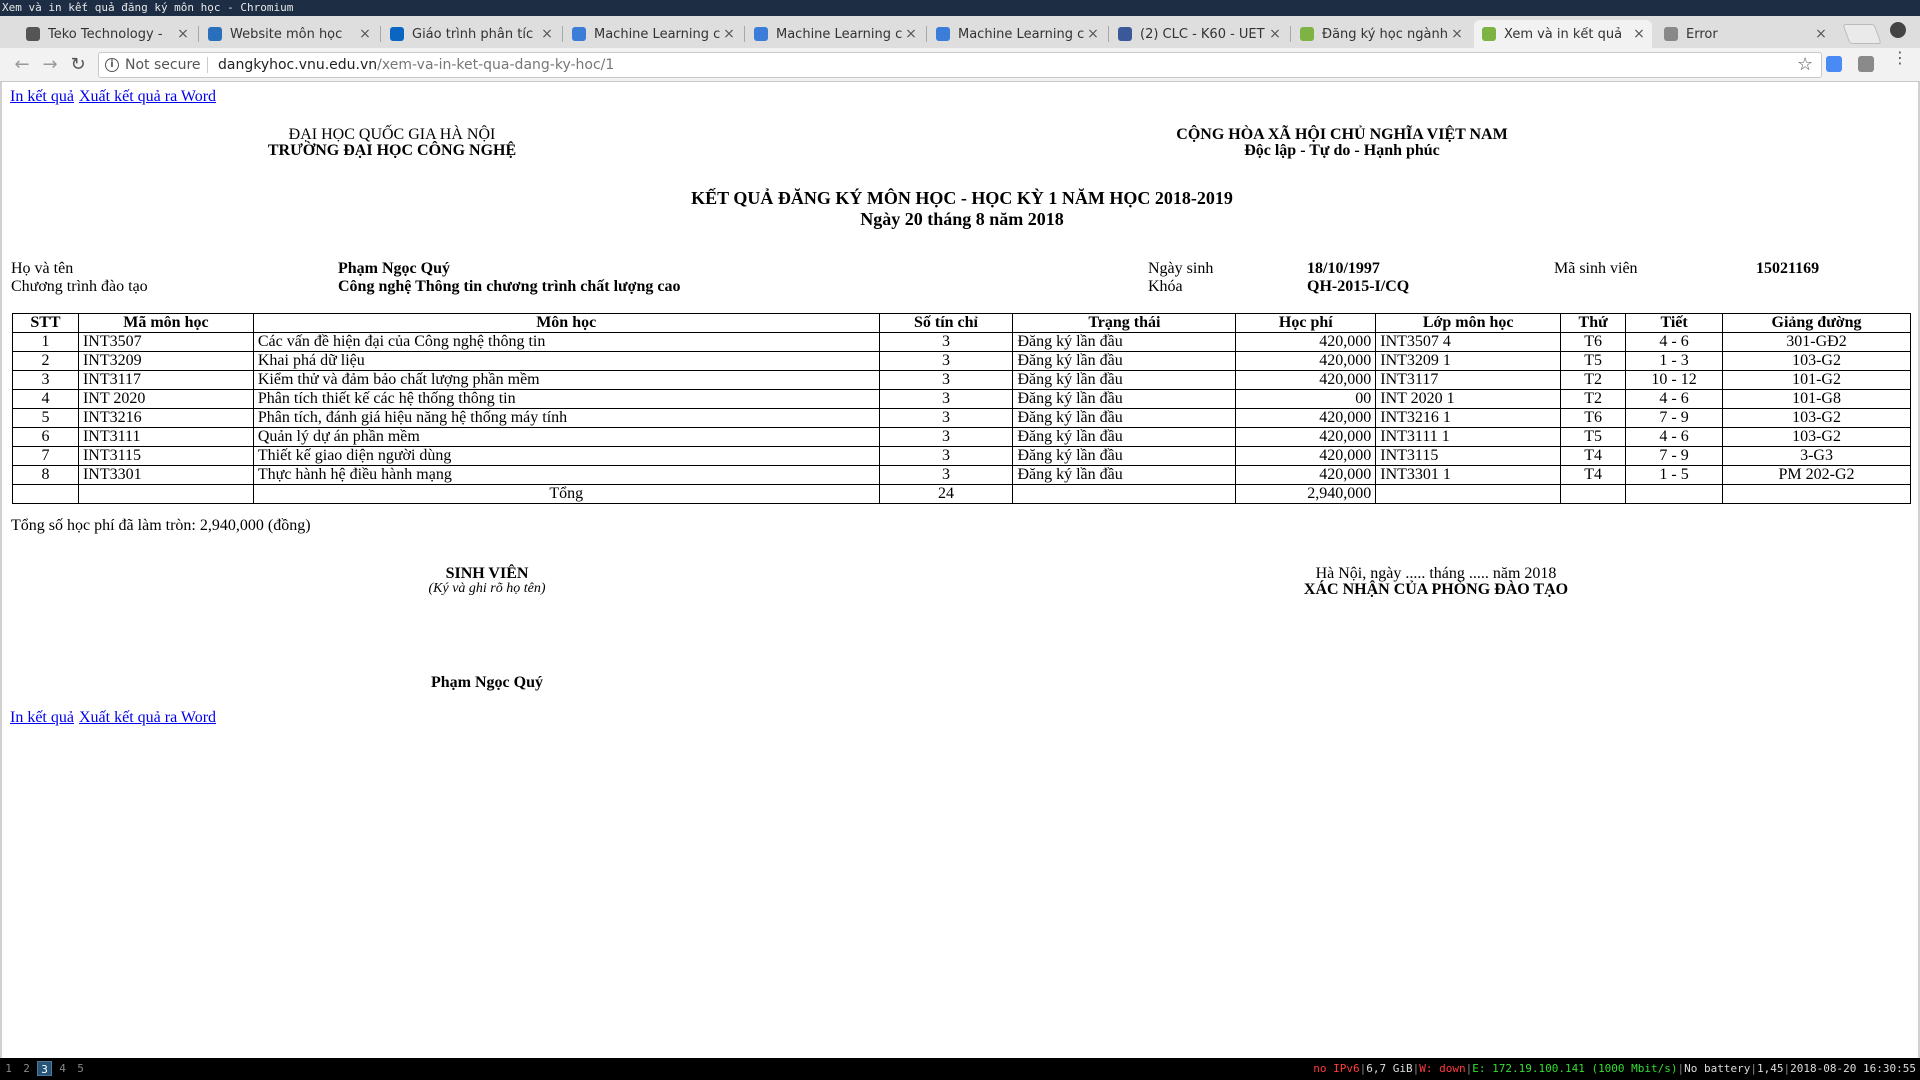 Image resolution: width=1920 pixels, height=1080 pixels. I want to click on facebook-extension-icon, so click(1866, 64).